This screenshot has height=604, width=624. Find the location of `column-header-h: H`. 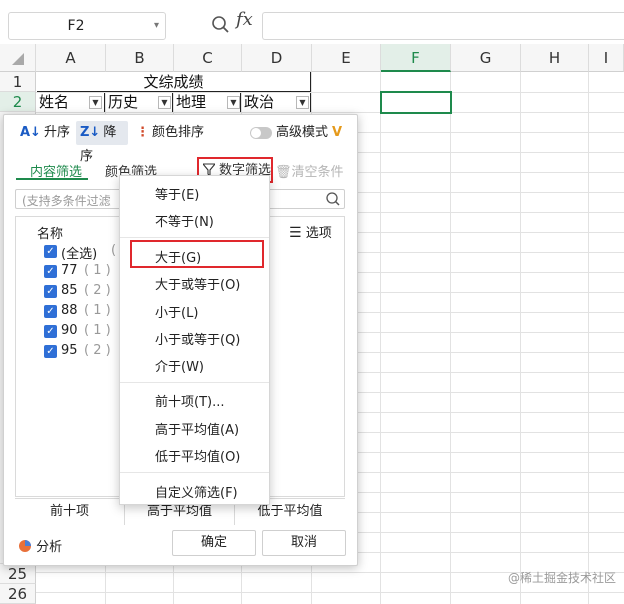

column-header-h: H is located at coordinates (555, 58).